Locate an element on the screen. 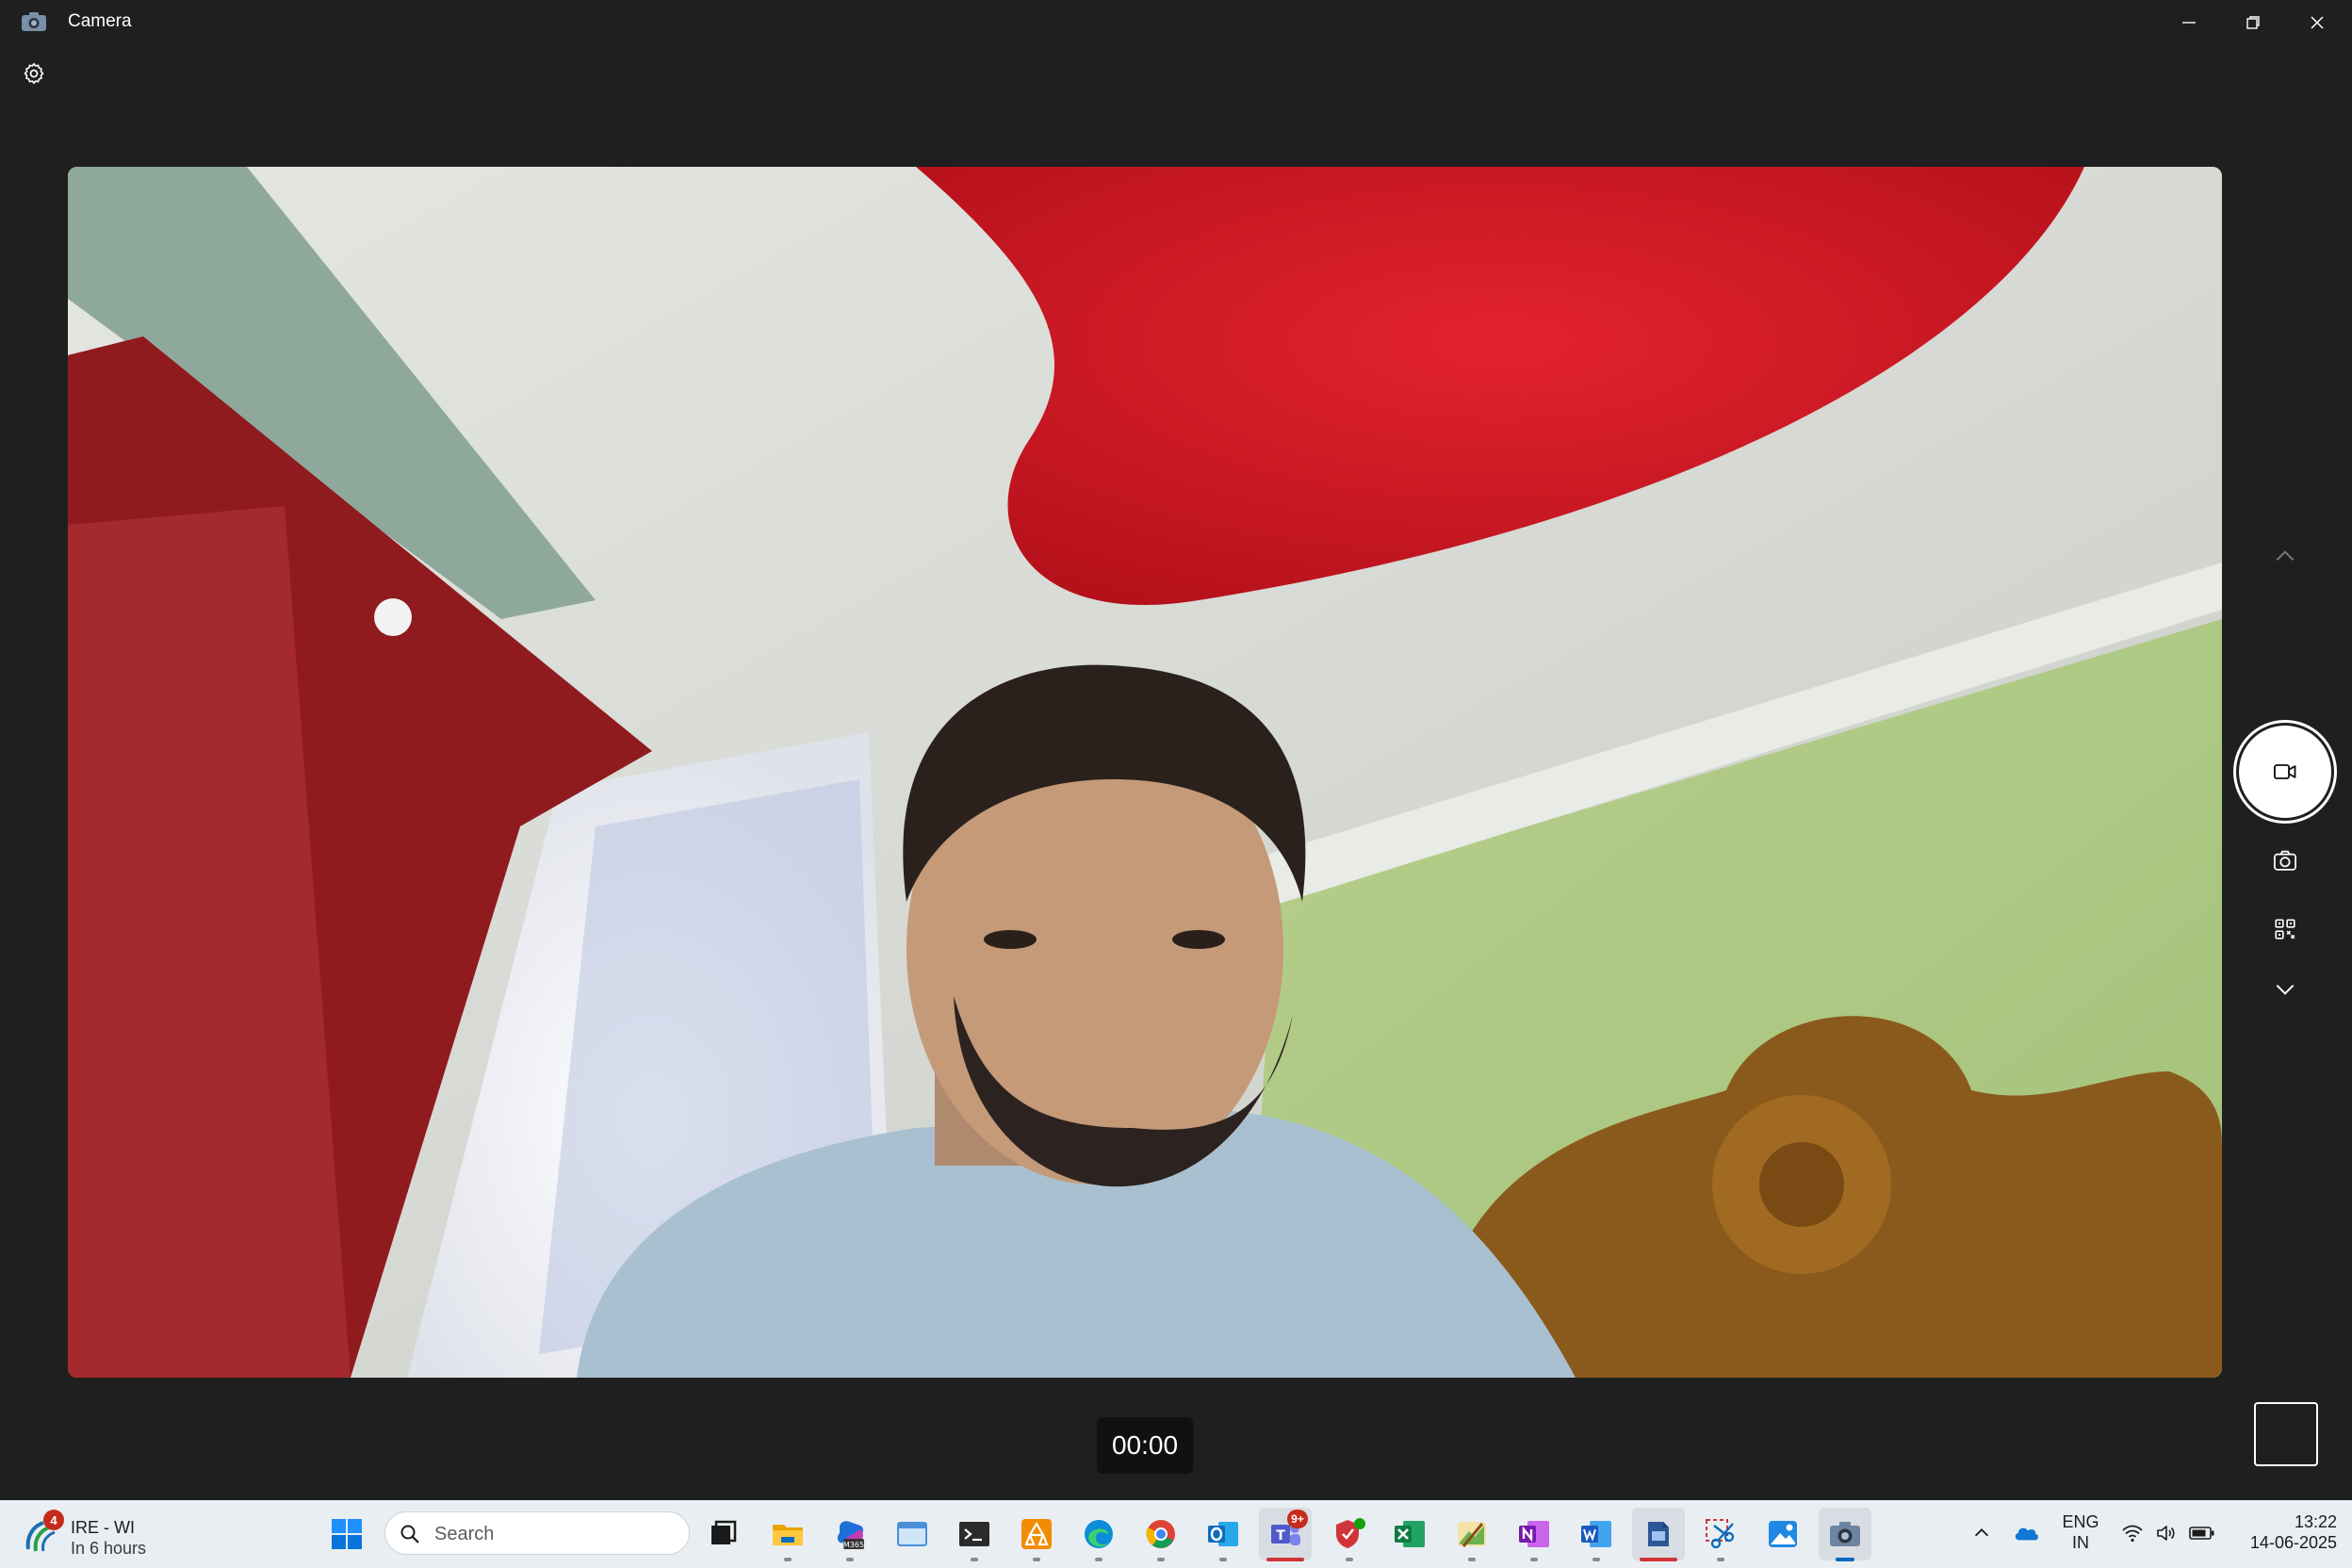  taskbar-snipping-tool is located at coordinates (1720, 1534).